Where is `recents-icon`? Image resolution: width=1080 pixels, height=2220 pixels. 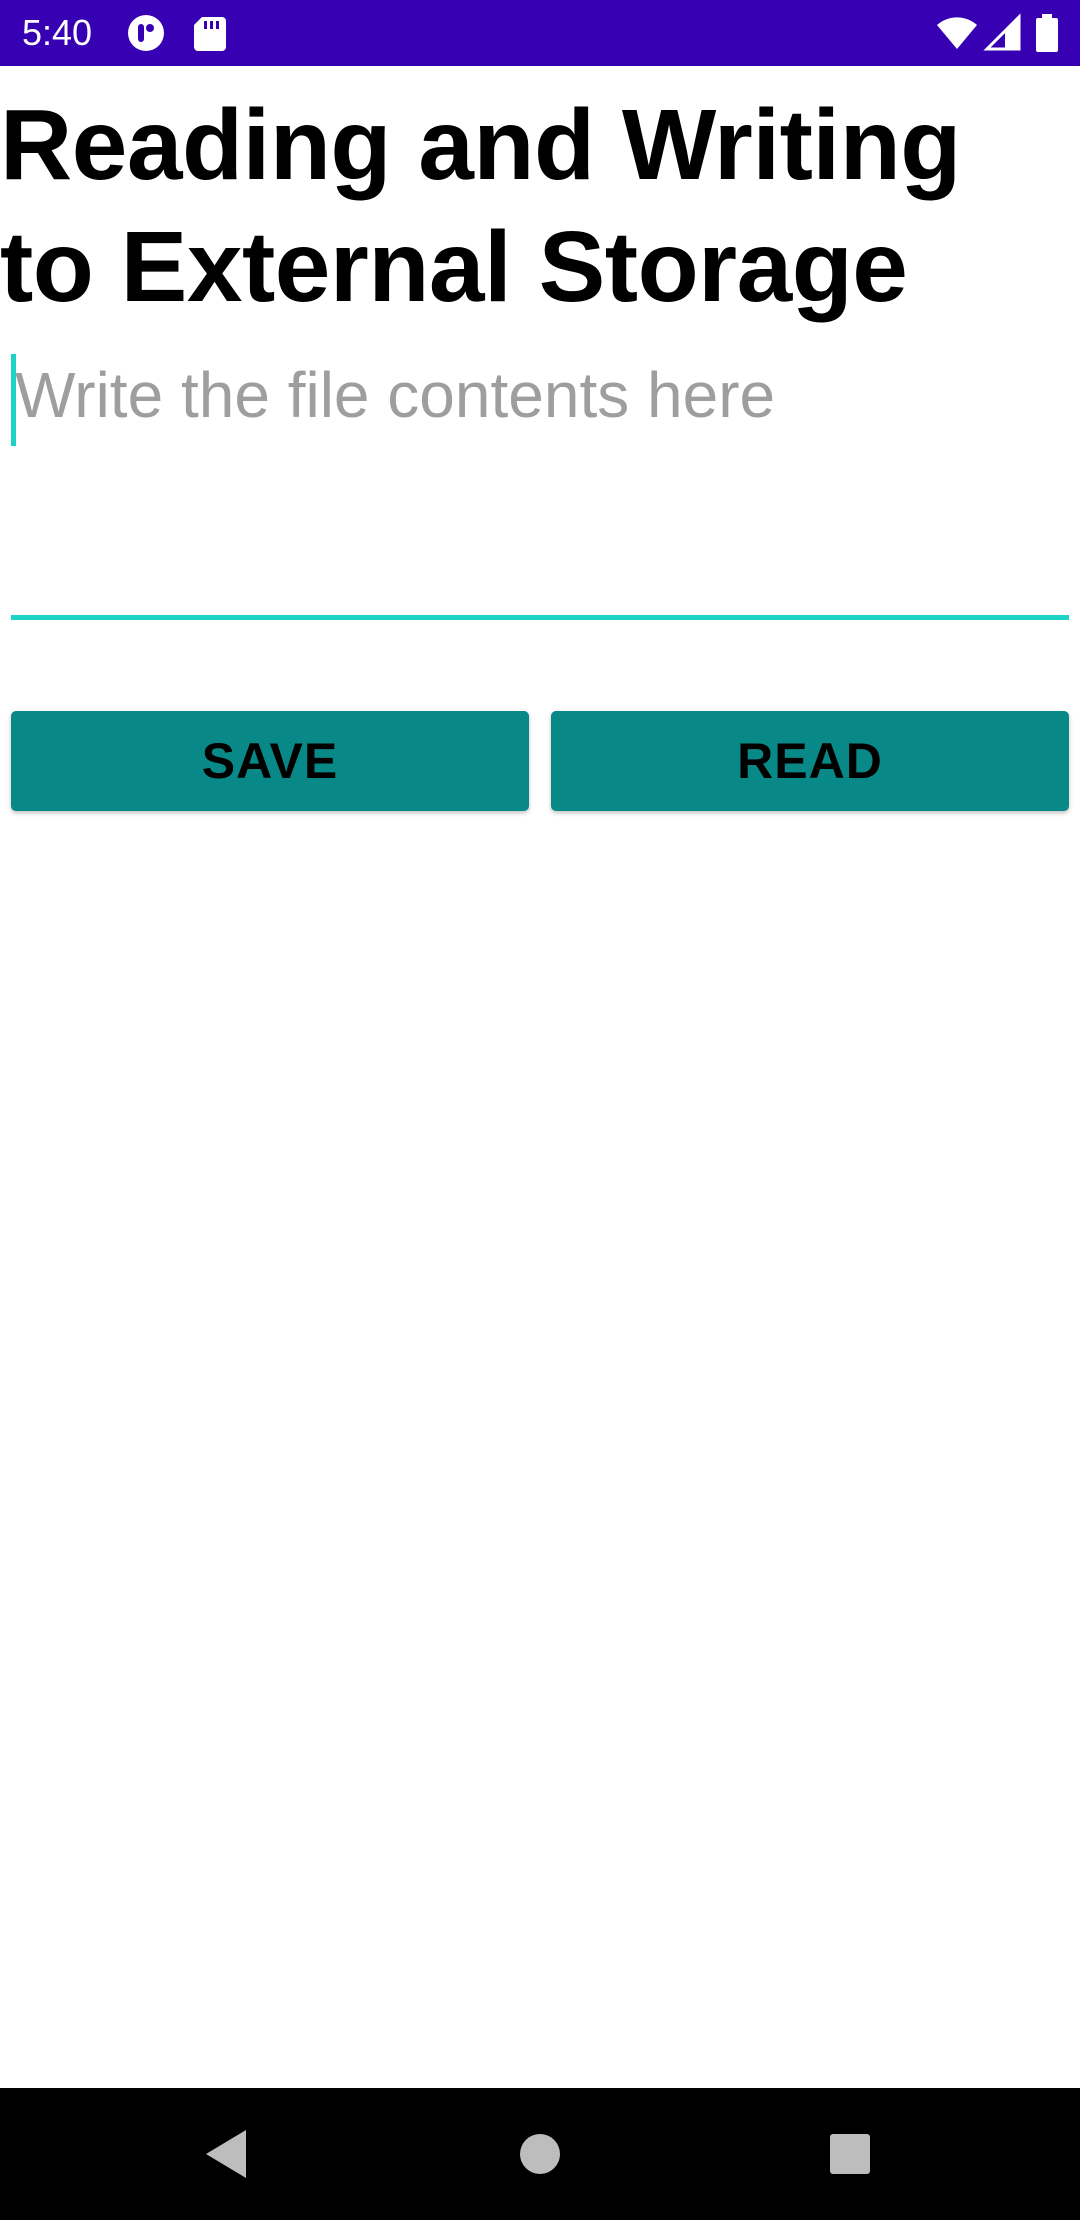 recents-icon is located at coordinates (850, 2154).